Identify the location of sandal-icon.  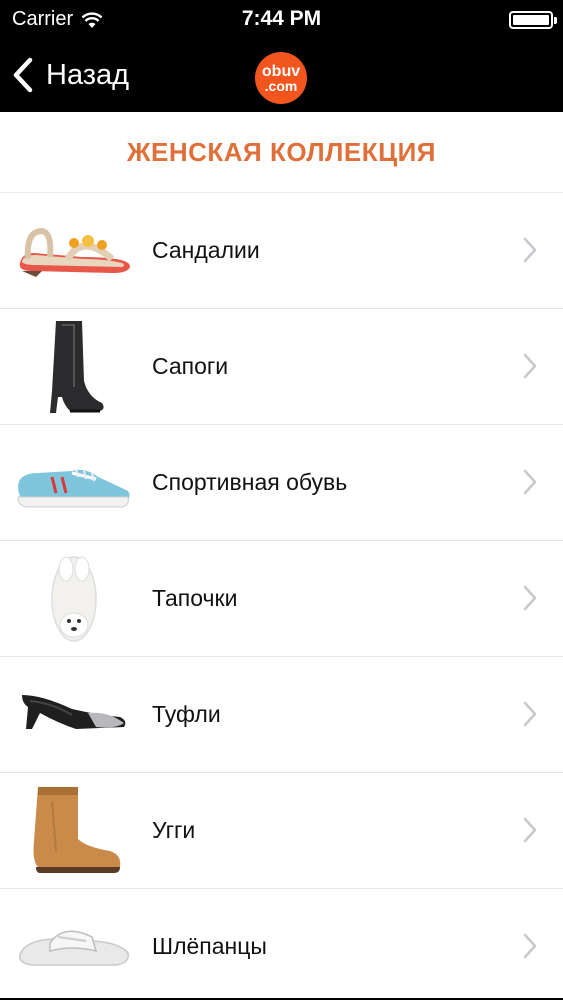
(74, 252).